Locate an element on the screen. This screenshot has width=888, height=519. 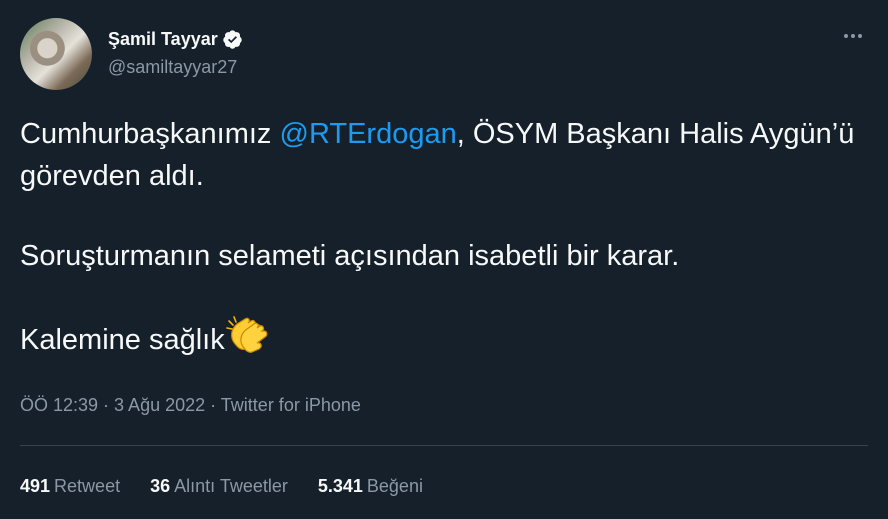
retweets-label: Retweet is located at coordinates (87, 486).